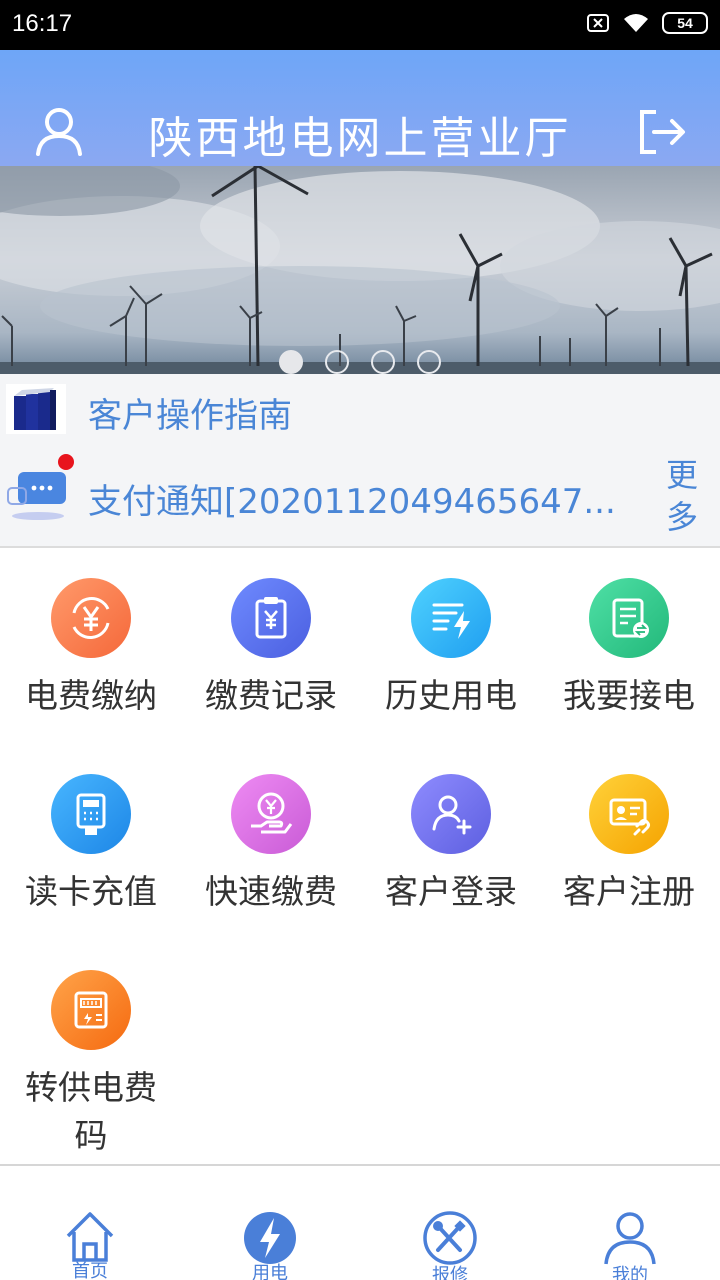 The image size is (720, 1280). What do you see at coordinates (360, 25) in the screenshot?
I see `status-bar: 16:17 54` at bounding box center [360, 25].